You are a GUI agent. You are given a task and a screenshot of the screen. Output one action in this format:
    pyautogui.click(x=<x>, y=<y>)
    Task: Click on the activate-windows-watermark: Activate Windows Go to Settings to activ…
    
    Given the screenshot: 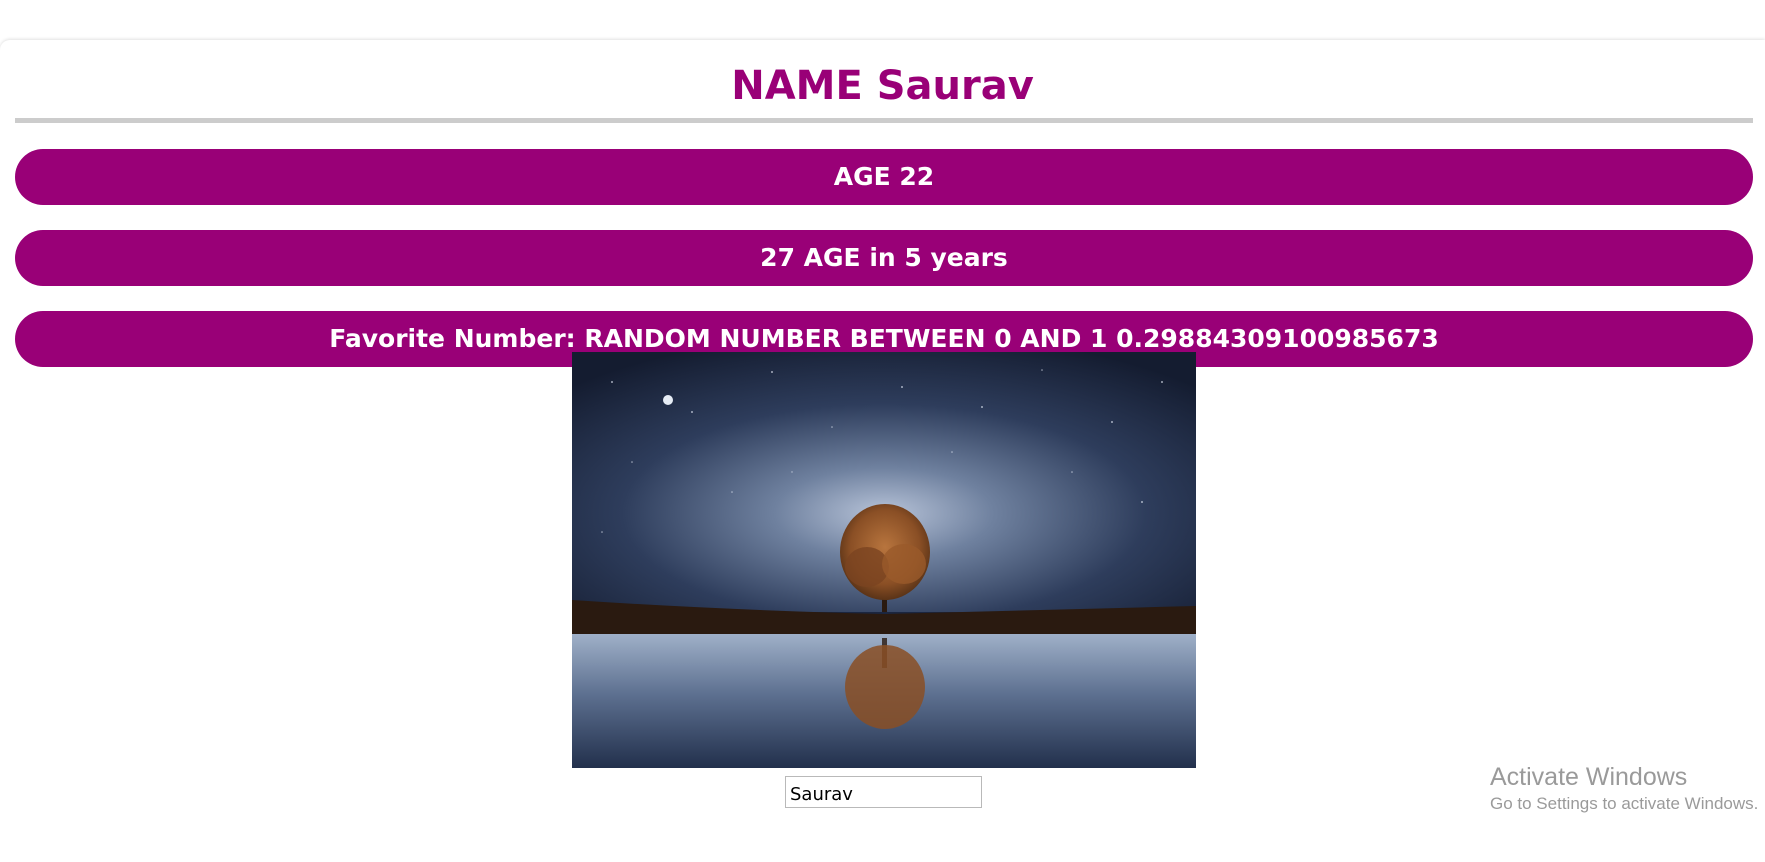 What is the action you would take?
    pyautogui.click(x=1627, y=789)
    